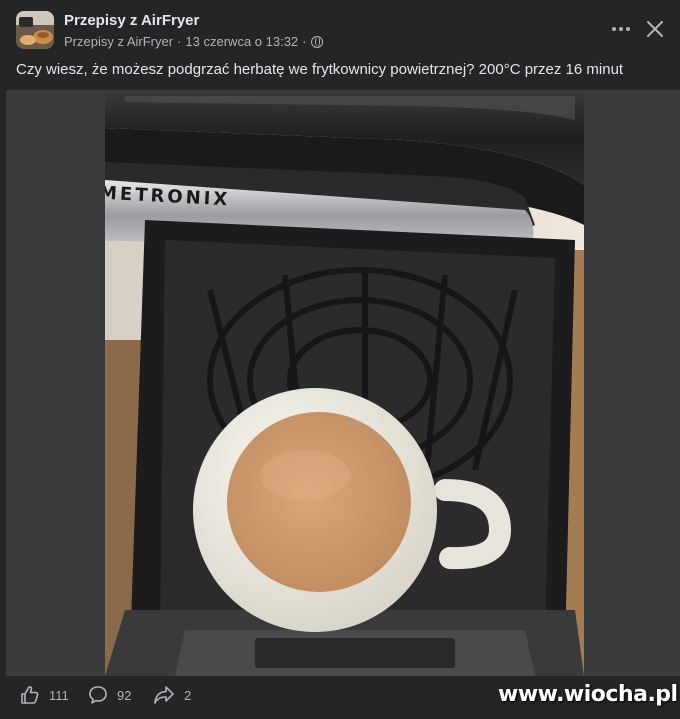  I want to click on comment-button: 92, so click(109, 695).